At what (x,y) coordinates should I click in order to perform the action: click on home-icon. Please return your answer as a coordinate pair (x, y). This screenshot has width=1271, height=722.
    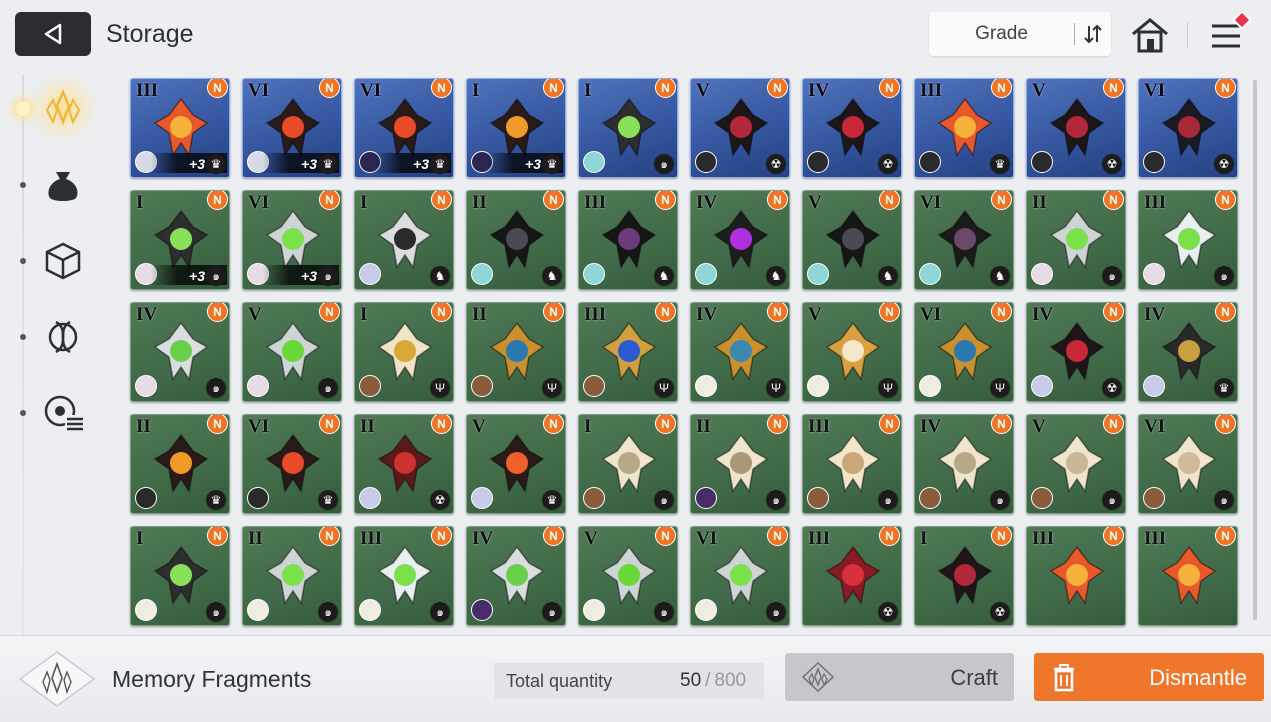
    Looking at the image, I should click on (1150, 35).